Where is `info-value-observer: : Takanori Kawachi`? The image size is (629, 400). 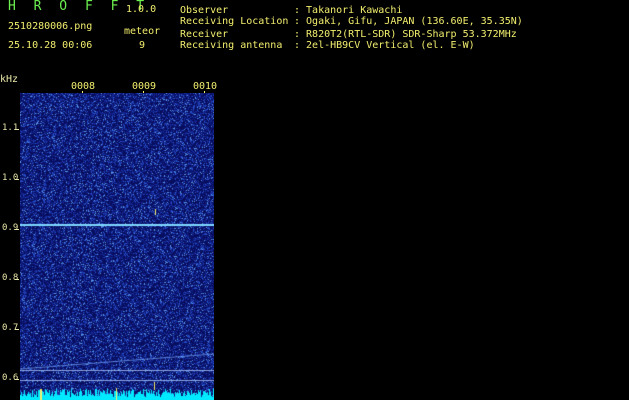 info-value-observer: : Takanori Kawachi is located at coordinates (348, 10).